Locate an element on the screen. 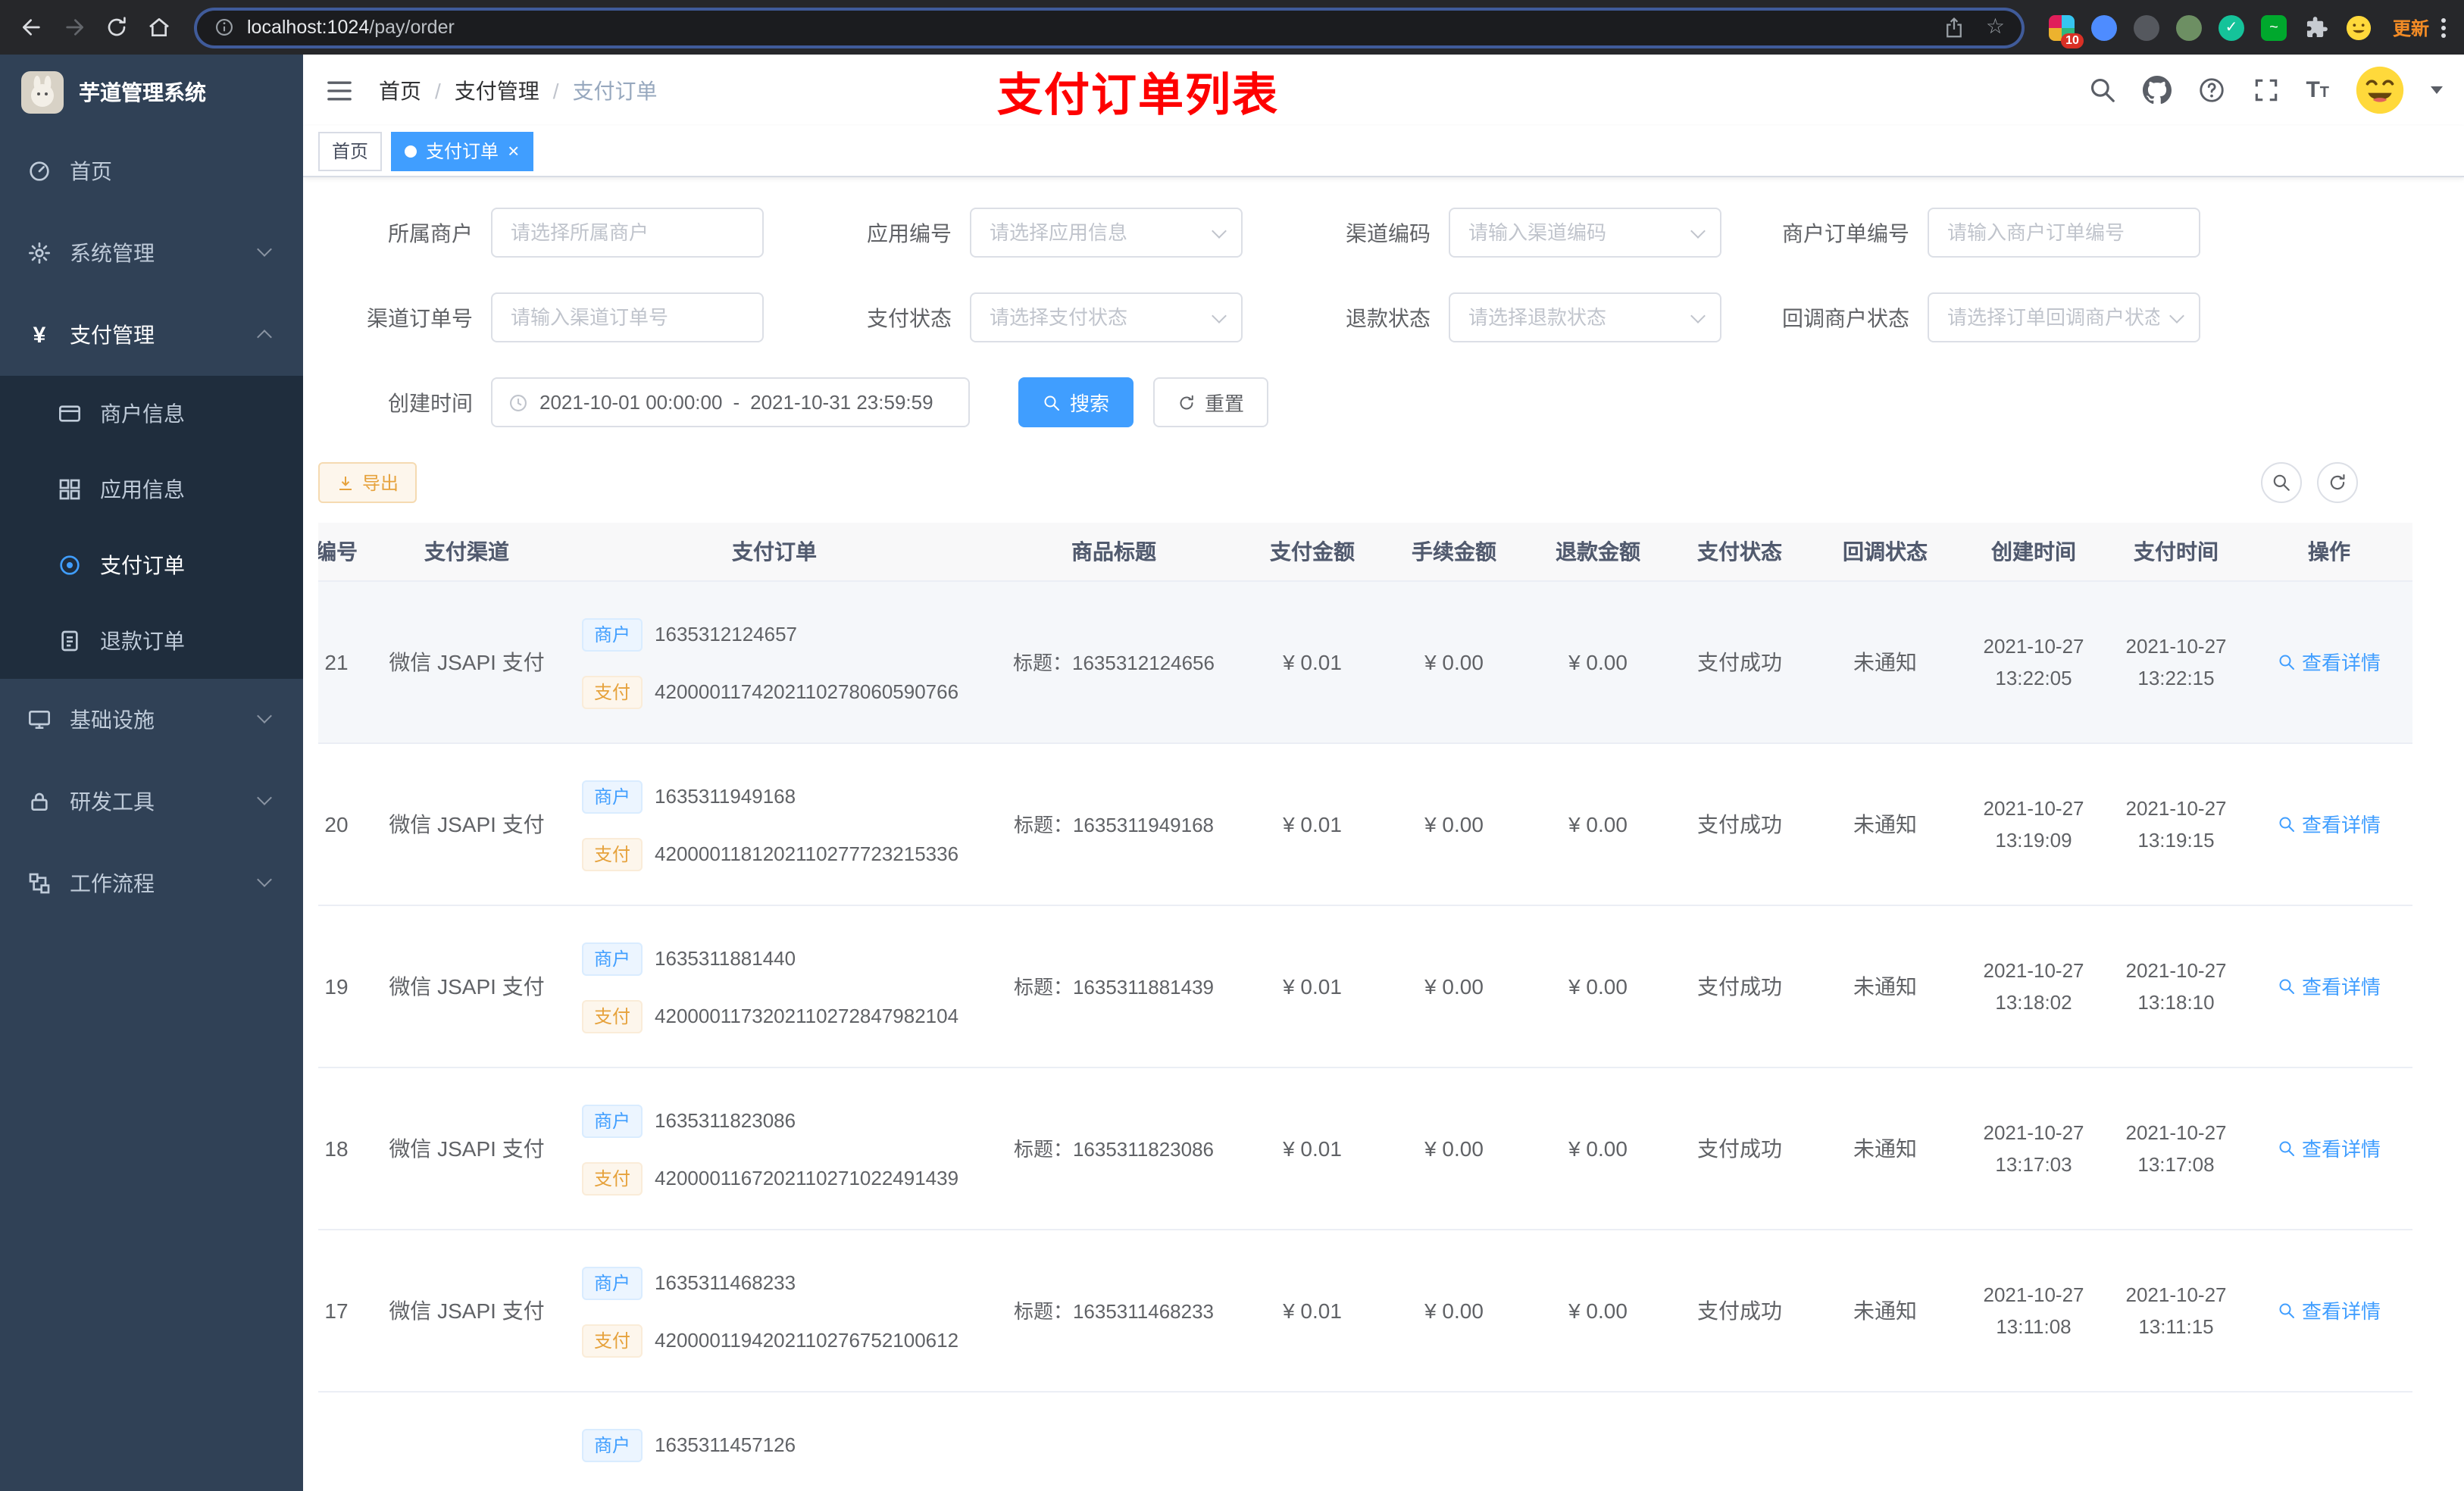  refresh-icon is located at coordinates (1186, 402).